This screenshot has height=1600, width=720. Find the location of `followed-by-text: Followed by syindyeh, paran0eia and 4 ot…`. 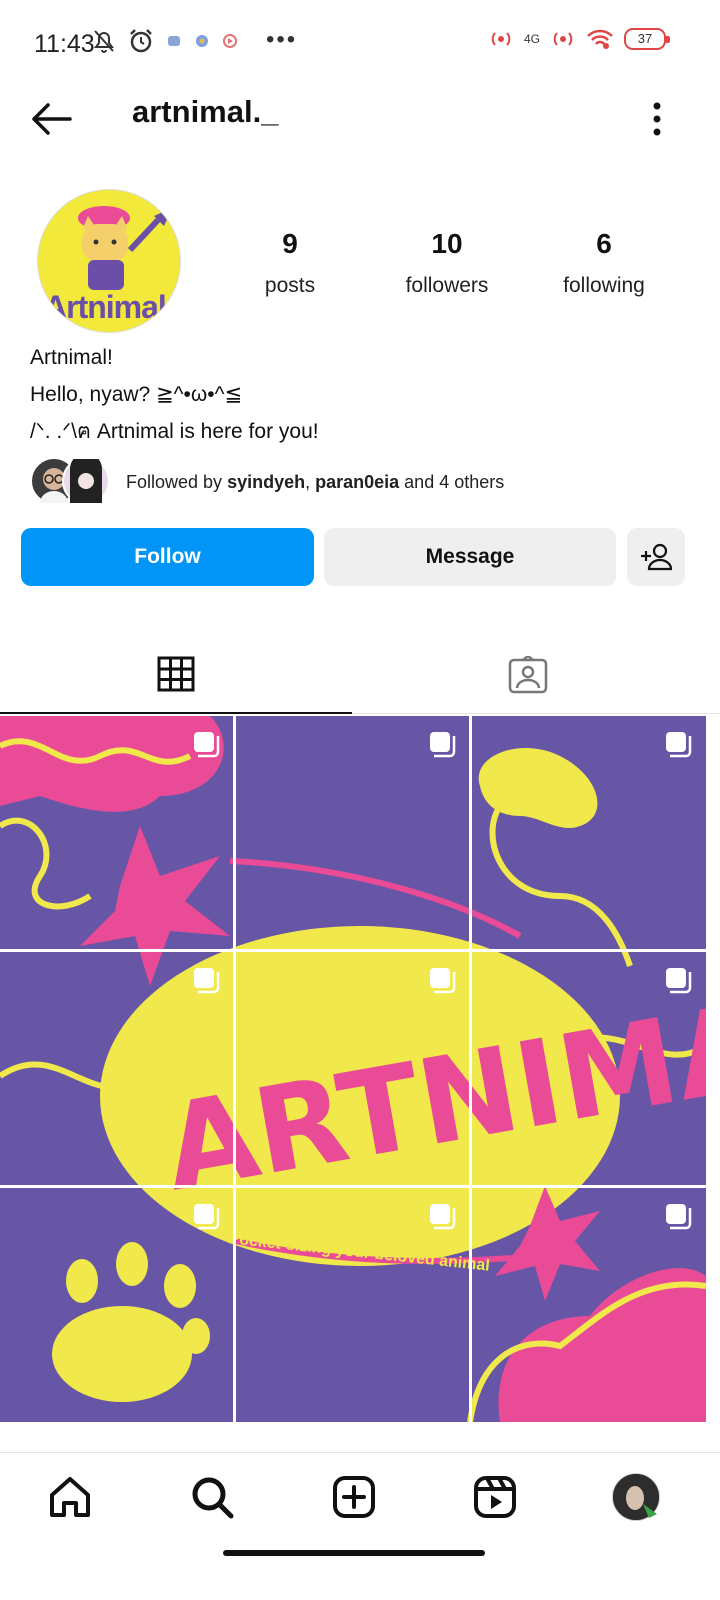

followed-by-text: Followed by syindyeh, paran0eia and 4 ot… is located at coordinates (315, 482).